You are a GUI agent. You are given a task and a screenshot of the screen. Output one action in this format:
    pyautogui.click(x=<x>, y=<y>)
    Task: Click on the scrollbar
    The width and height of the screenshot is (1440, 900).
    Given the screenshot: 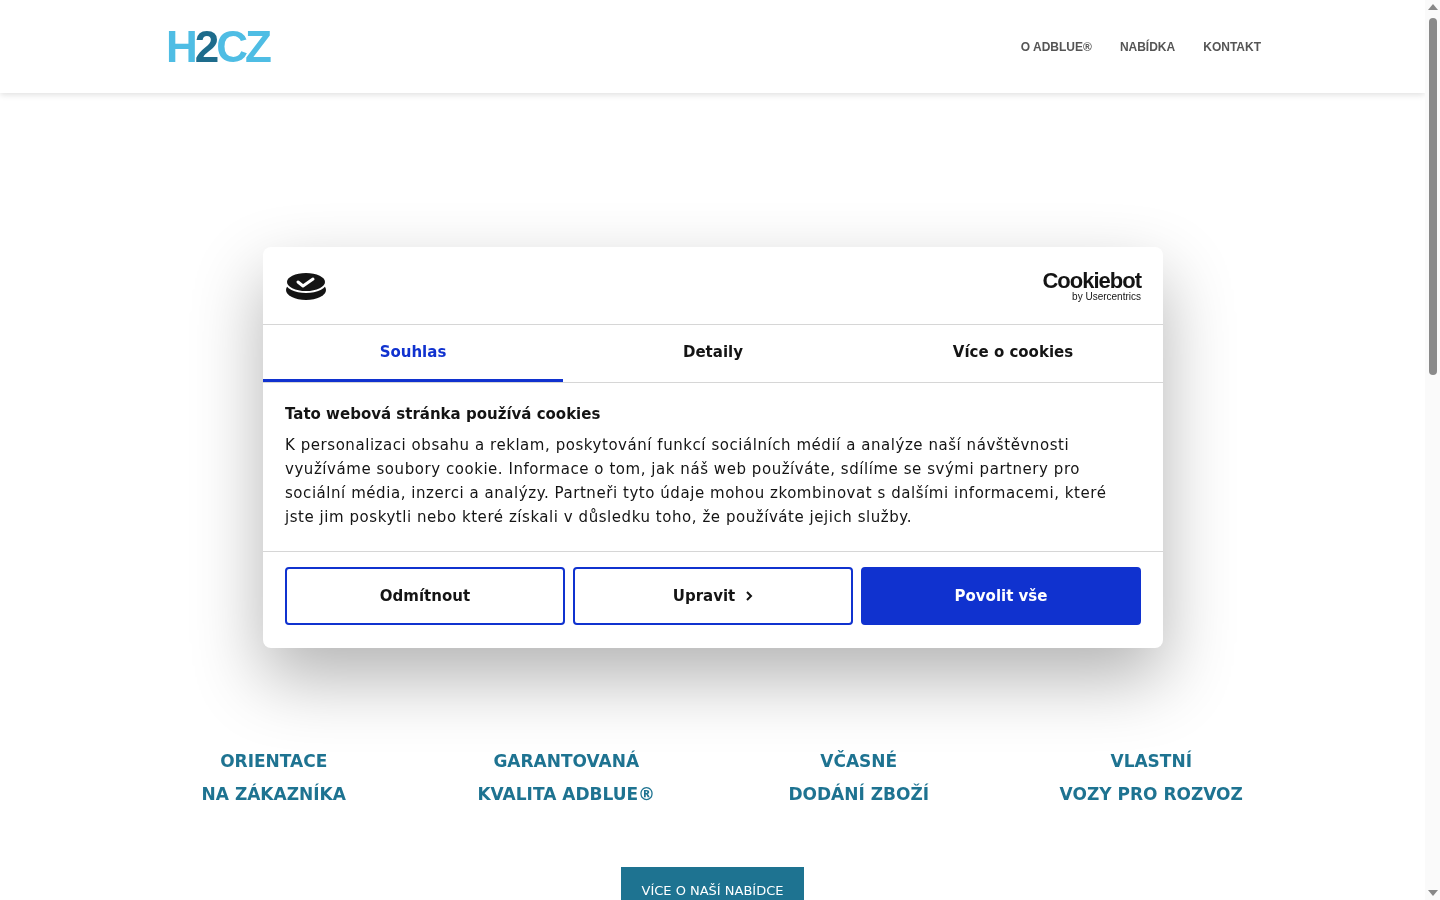 What is the action you would take?
    pyautogui.click(x=1432, y=450)
    